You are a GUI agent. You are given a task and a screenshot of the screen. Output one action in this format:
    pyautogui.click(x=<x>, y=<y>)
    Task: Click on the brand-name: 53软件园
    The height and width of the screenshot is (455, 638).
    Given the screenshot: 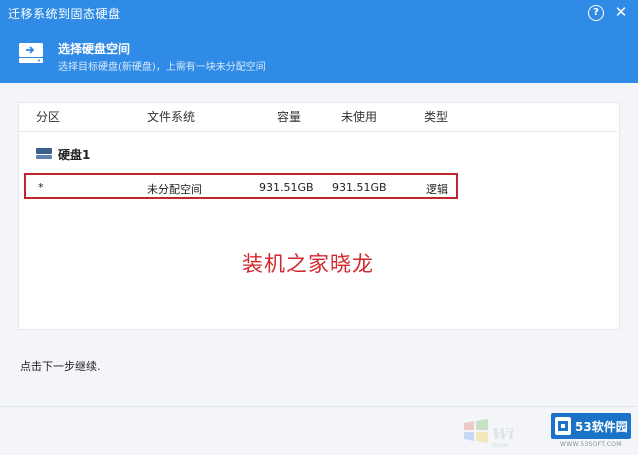 What is the action you would take?
    pyautogui.click(x=601, y=427)
    